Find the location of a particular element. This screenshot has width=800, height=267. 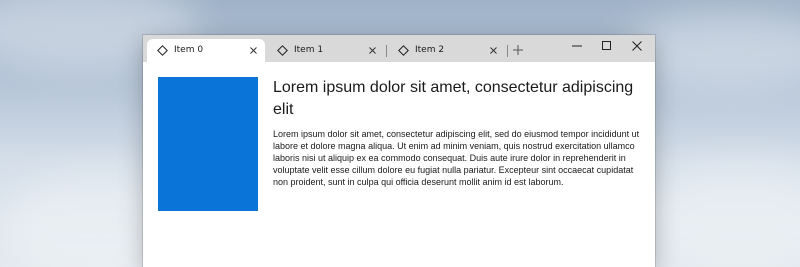

close-window-button is located at coordinates (637, 46).